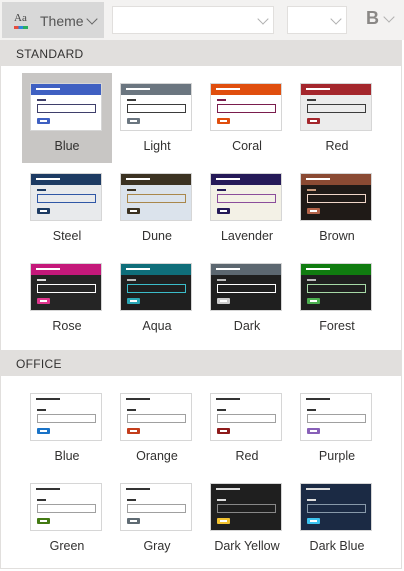 The image size is (404, 571). What do you see at coordinates (157, 546) in the screenshot?
I see `theme-option-label: Gray` at bounding box center [157, 546].